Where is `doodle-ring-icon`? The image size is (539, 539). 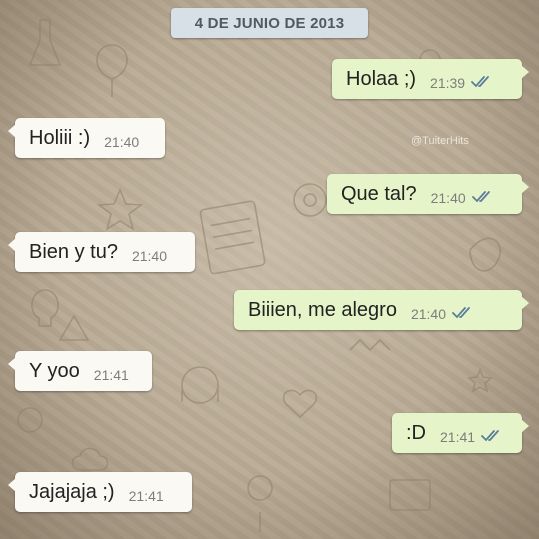
doodle-ring-icon is located at coordinates (30, 420).